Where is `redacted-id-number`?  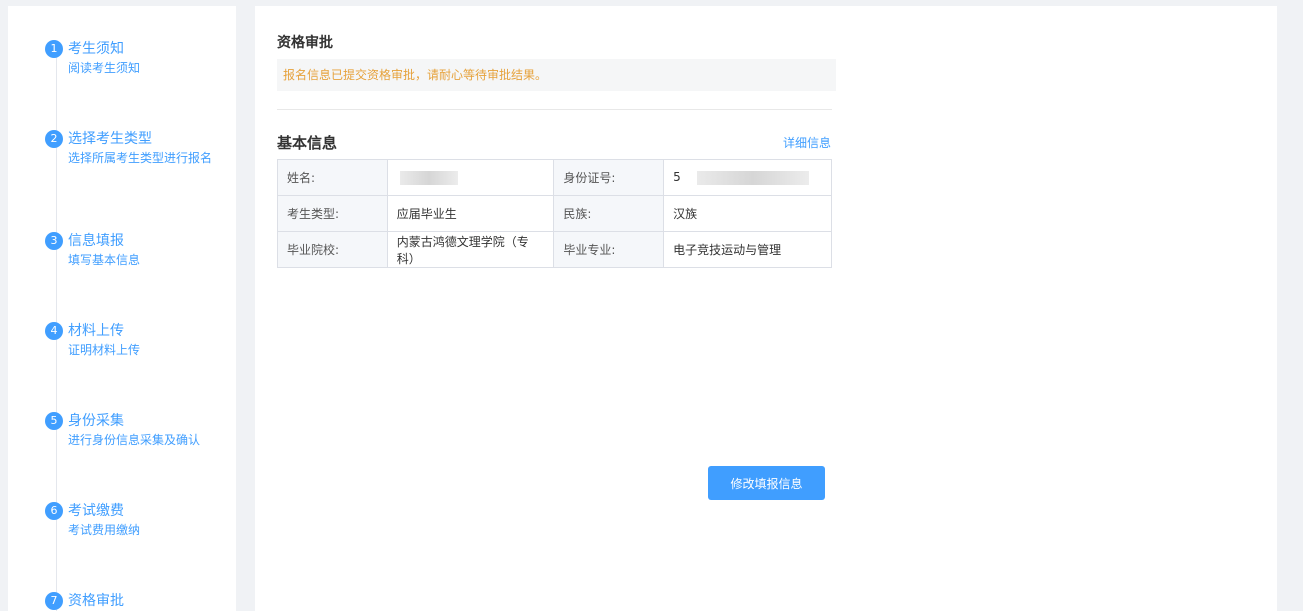 redacted-id-number is located at coordinates (752, 177).